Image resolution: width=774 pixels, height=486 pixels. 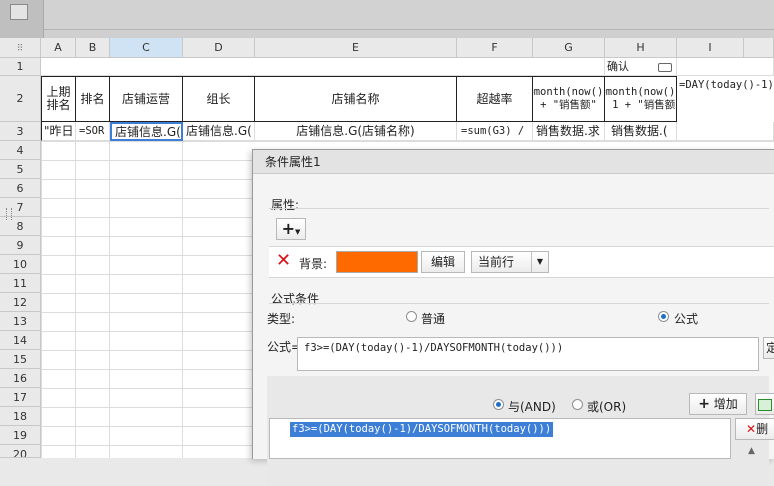 What do you see at coordinates (20, 397) in the screenshot?
I see `row-header-17: 17` at bounding box center [20, 397].